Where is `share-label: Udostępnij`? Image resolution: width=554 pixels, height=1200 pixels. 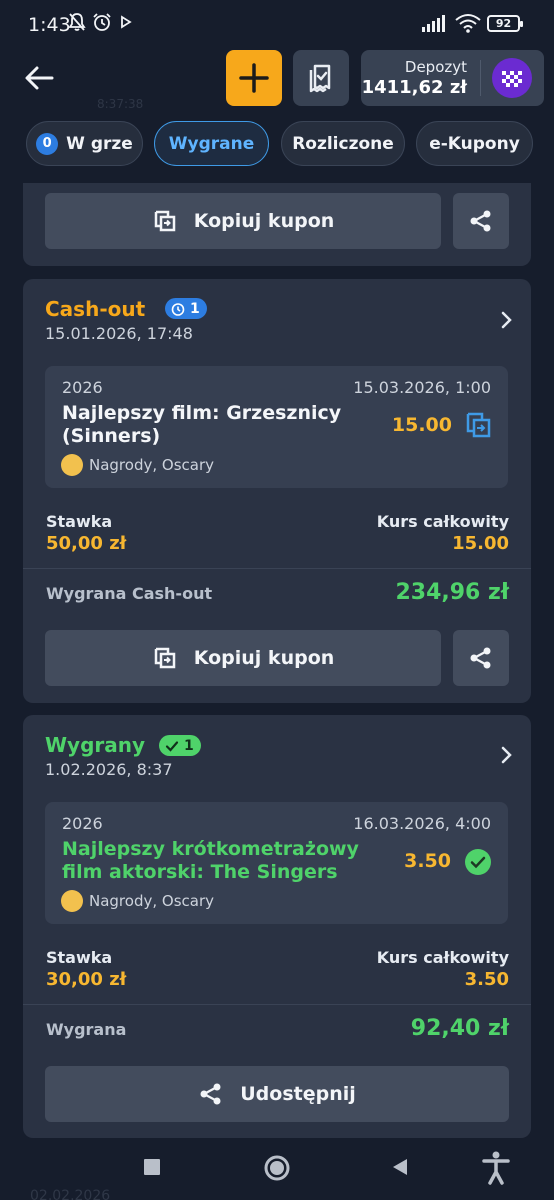
share-label: Udostępnij is located at coordinates (298, 1094).